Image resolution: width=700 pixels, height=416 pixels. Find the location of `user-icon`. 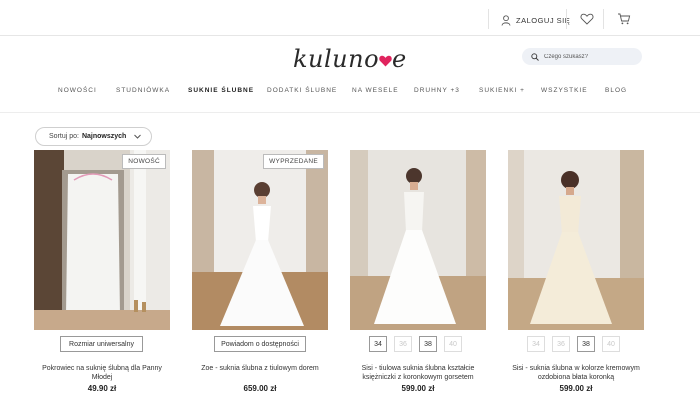

user-icon is located at coordinates (506, 20).